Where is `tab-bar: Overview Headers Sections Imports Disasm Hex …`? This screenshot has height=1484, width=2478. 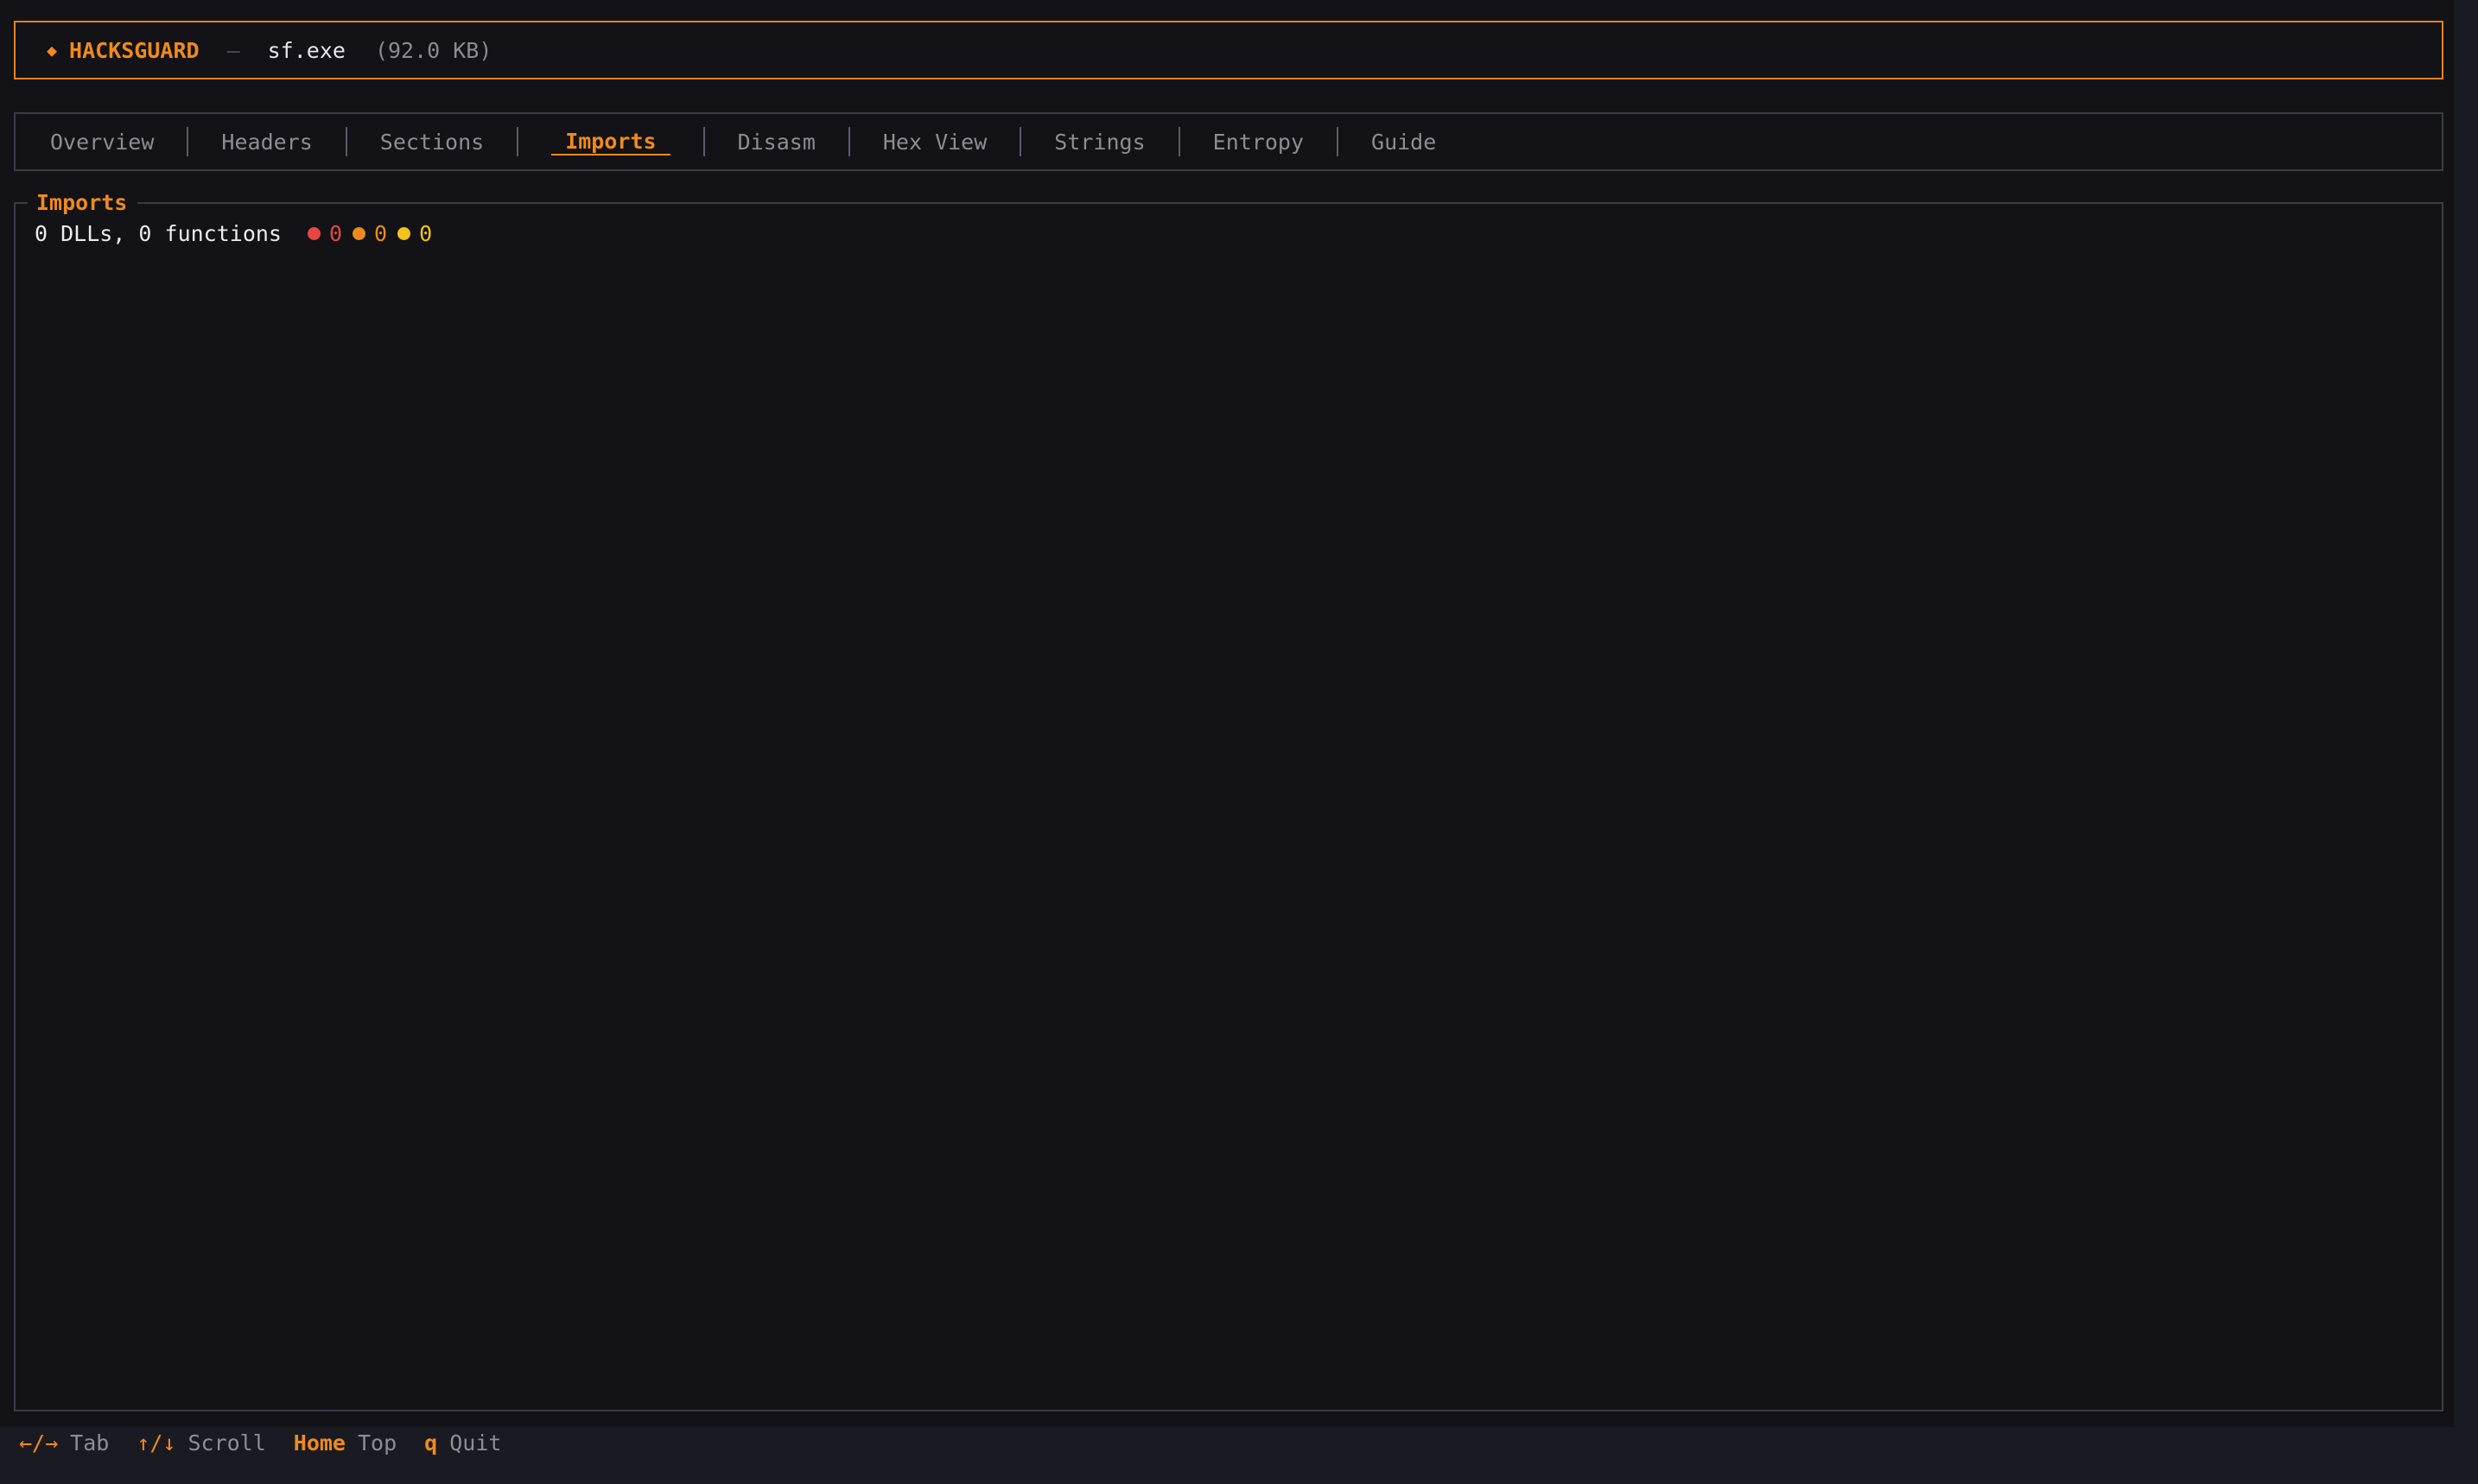 tab-bar: Overview Headers Sections Imports Disasm Hex … is located at coordinates (1228, 141).